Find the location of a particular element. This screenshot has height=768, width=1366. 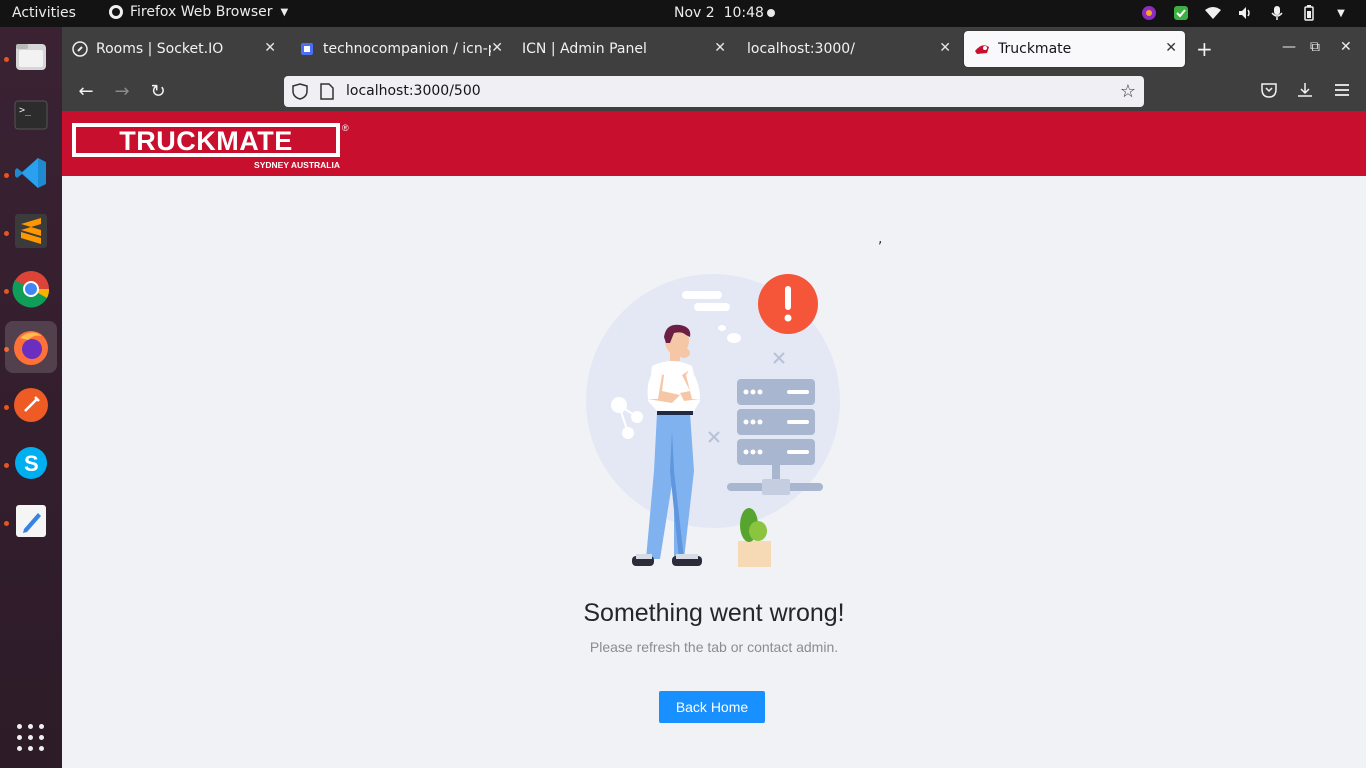

minimize-icon: — is located at coordinates (1289, 47).